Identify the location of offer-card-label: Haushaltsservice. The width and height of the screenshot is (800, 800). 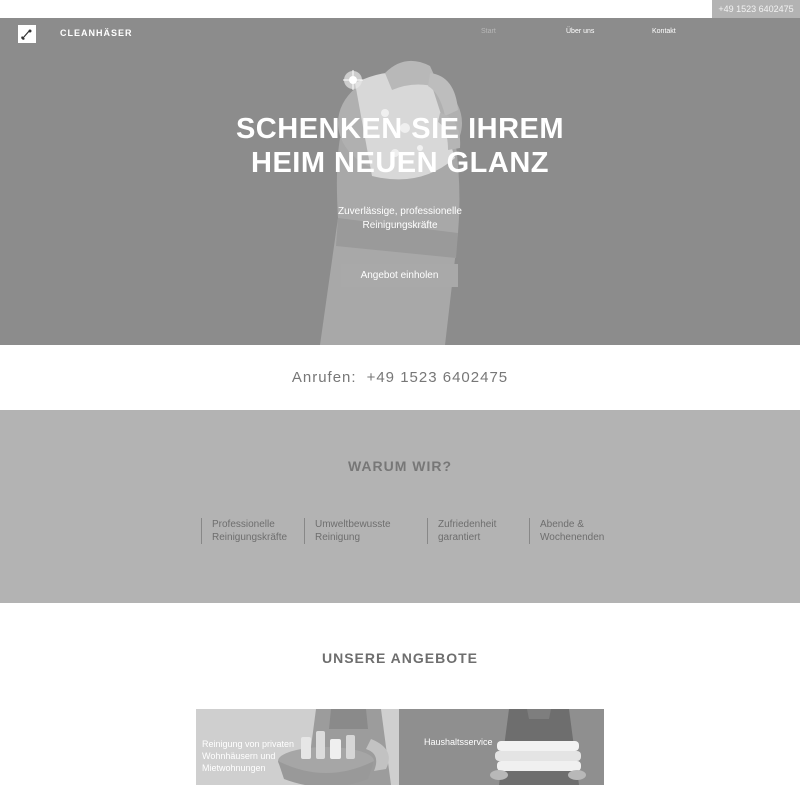
(458, 742).